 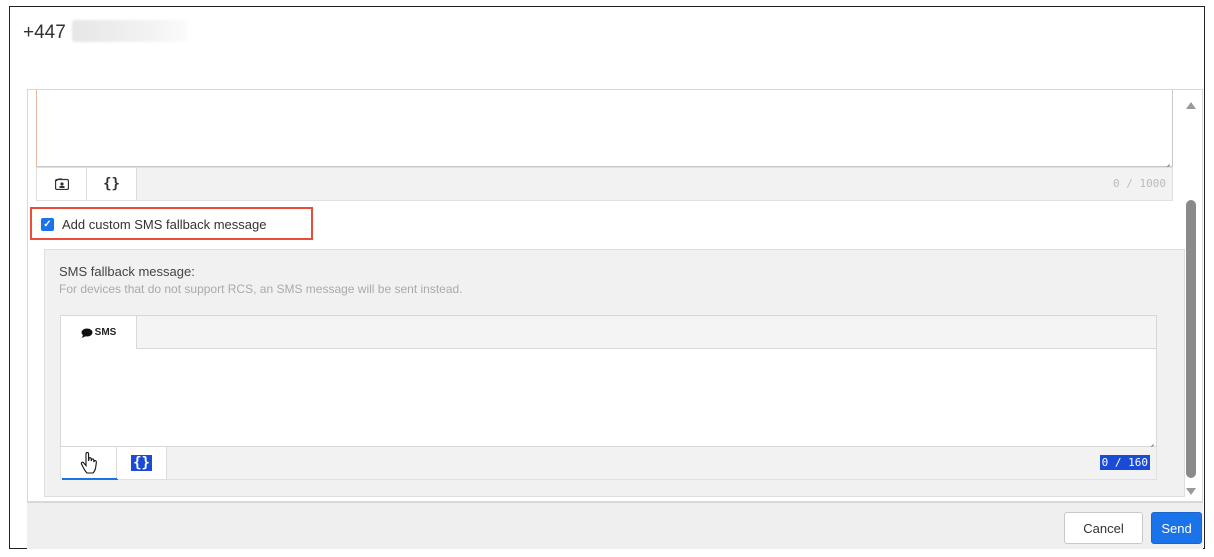 I want to click on sms-fallback-checkbox-row: ✓ Add custom SMS fallback message, so click(x=178, y=224).